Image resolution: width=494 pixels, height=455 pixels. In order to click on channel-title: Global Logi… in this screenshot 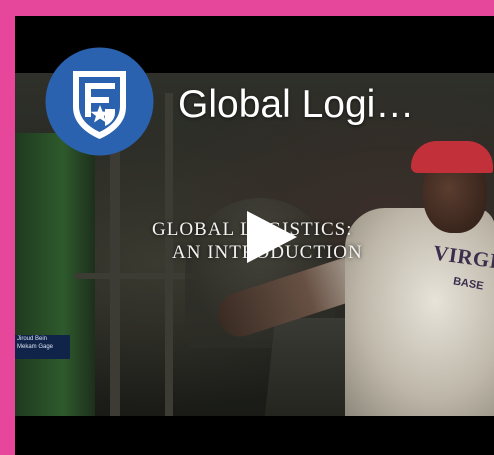, I will do `click(296, 105)`.